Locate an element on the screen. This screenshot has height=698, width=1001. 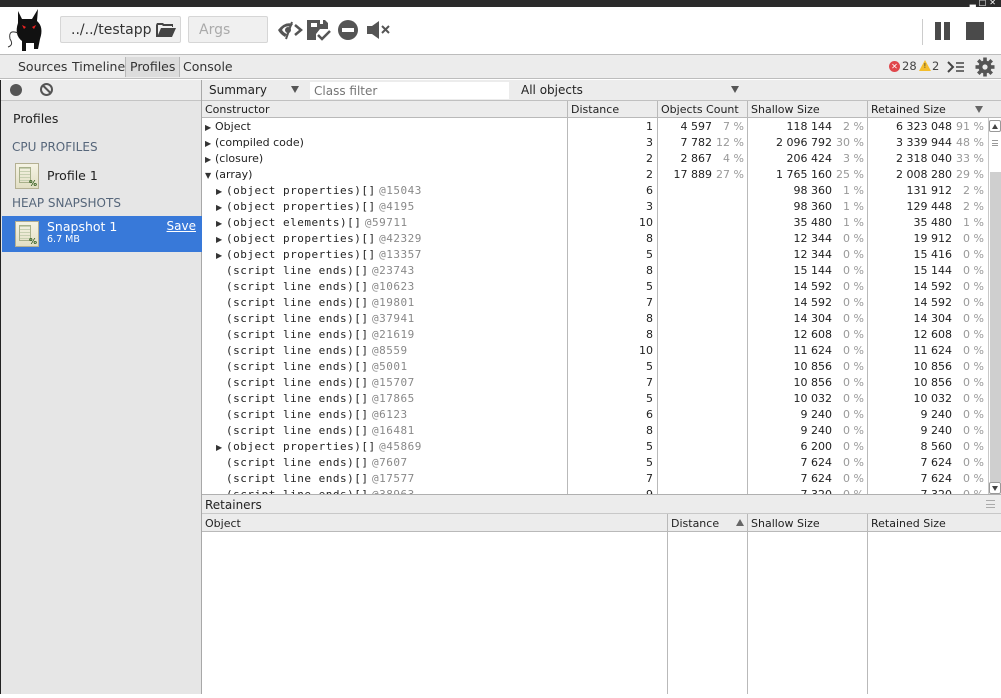
toolbar-separator is located at coordinates (922, 32).